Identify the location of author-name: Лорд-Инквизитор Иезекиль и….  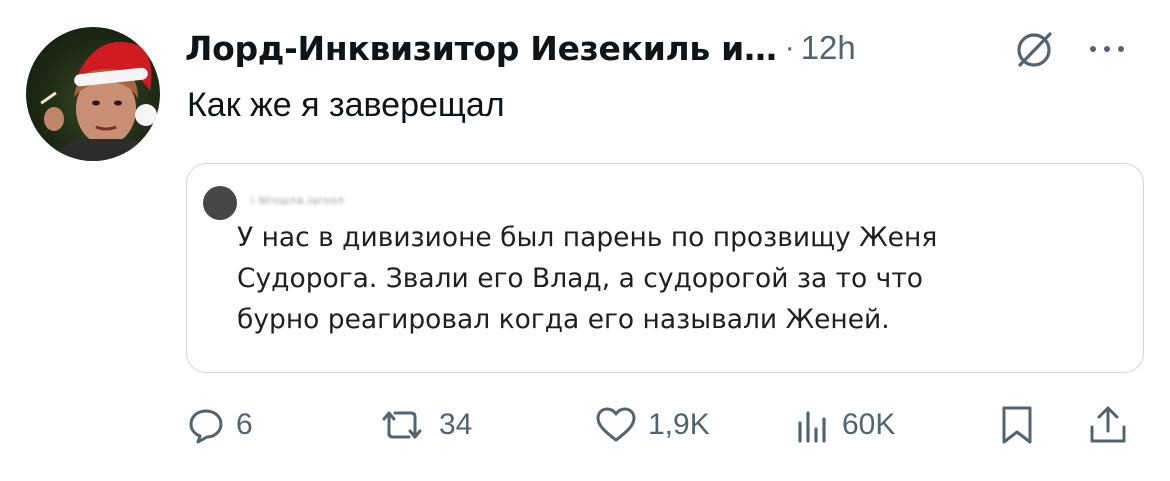
(481, 48).